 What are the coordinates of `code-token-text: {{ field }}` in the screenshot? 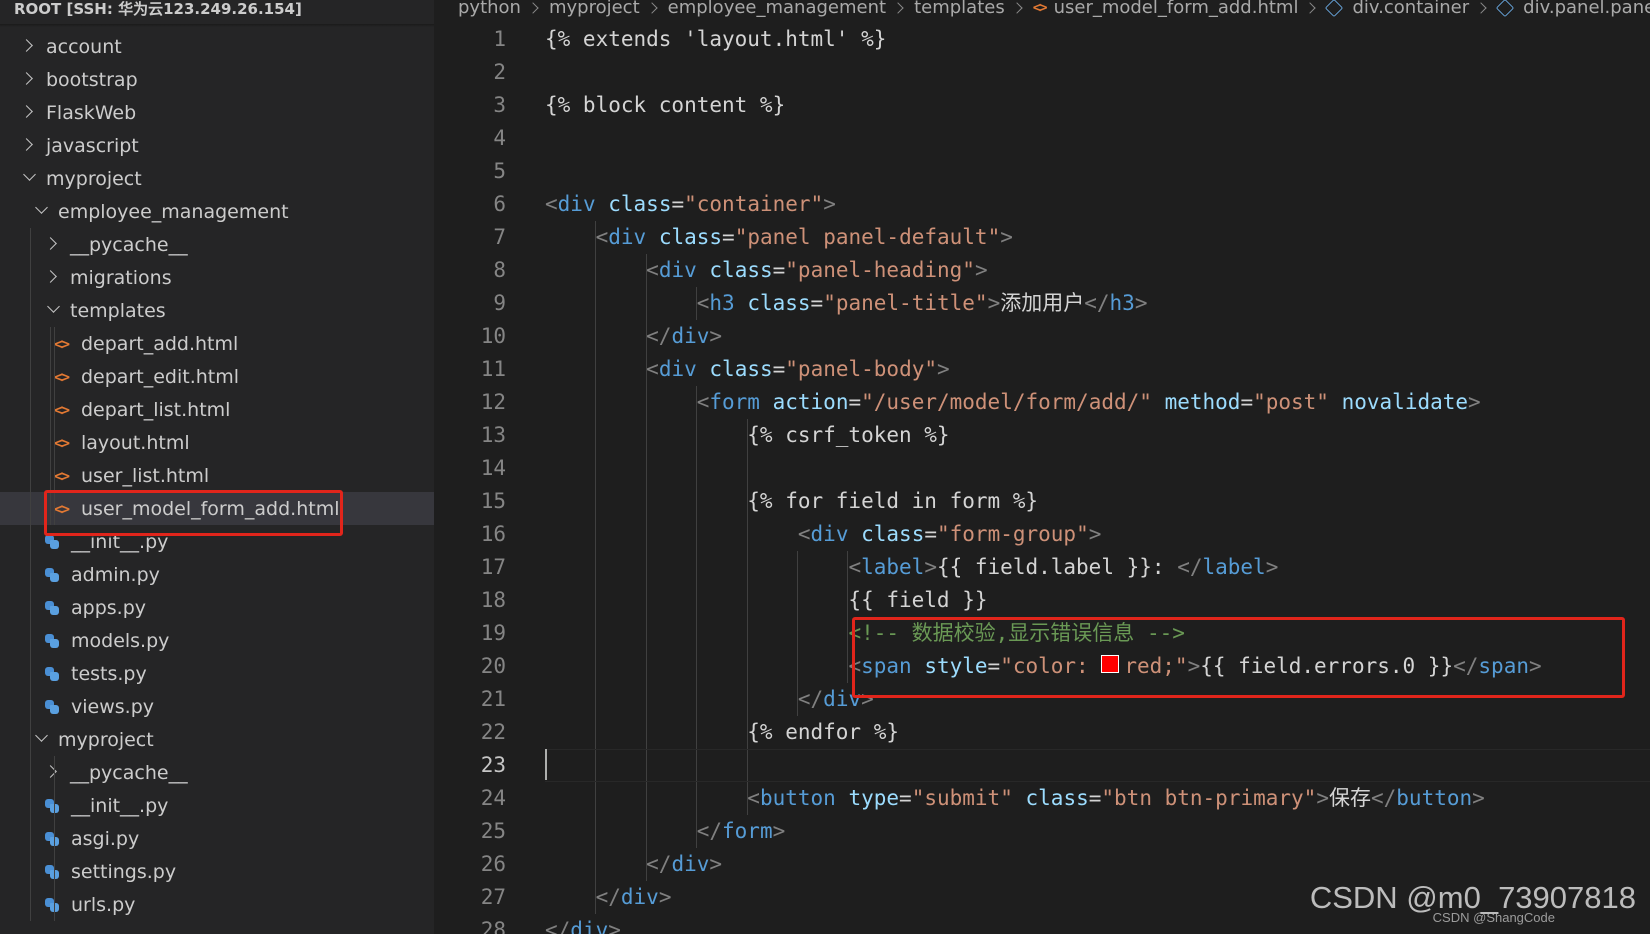 It's located at (766, 600).